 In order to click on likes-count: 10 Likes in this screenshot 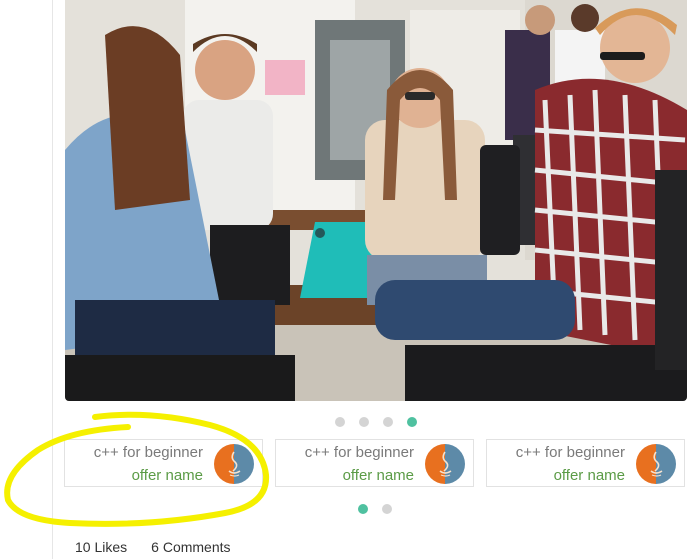, I will do `click(101, 547)`.